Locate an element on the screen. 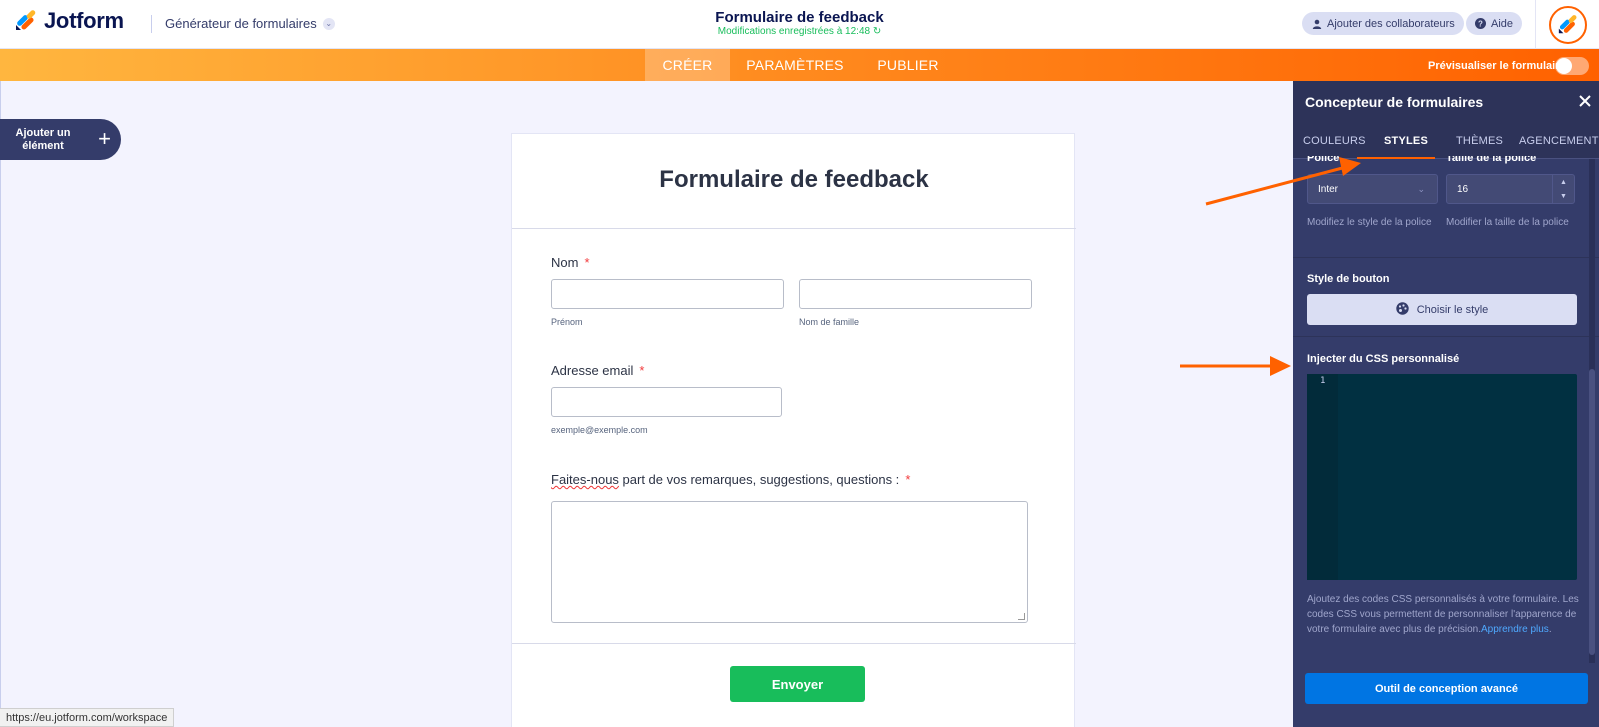 Image resolution: width=1599 pixels, height=727 pixels. name-question-label: Nom * is located at coordinates (570, 262).